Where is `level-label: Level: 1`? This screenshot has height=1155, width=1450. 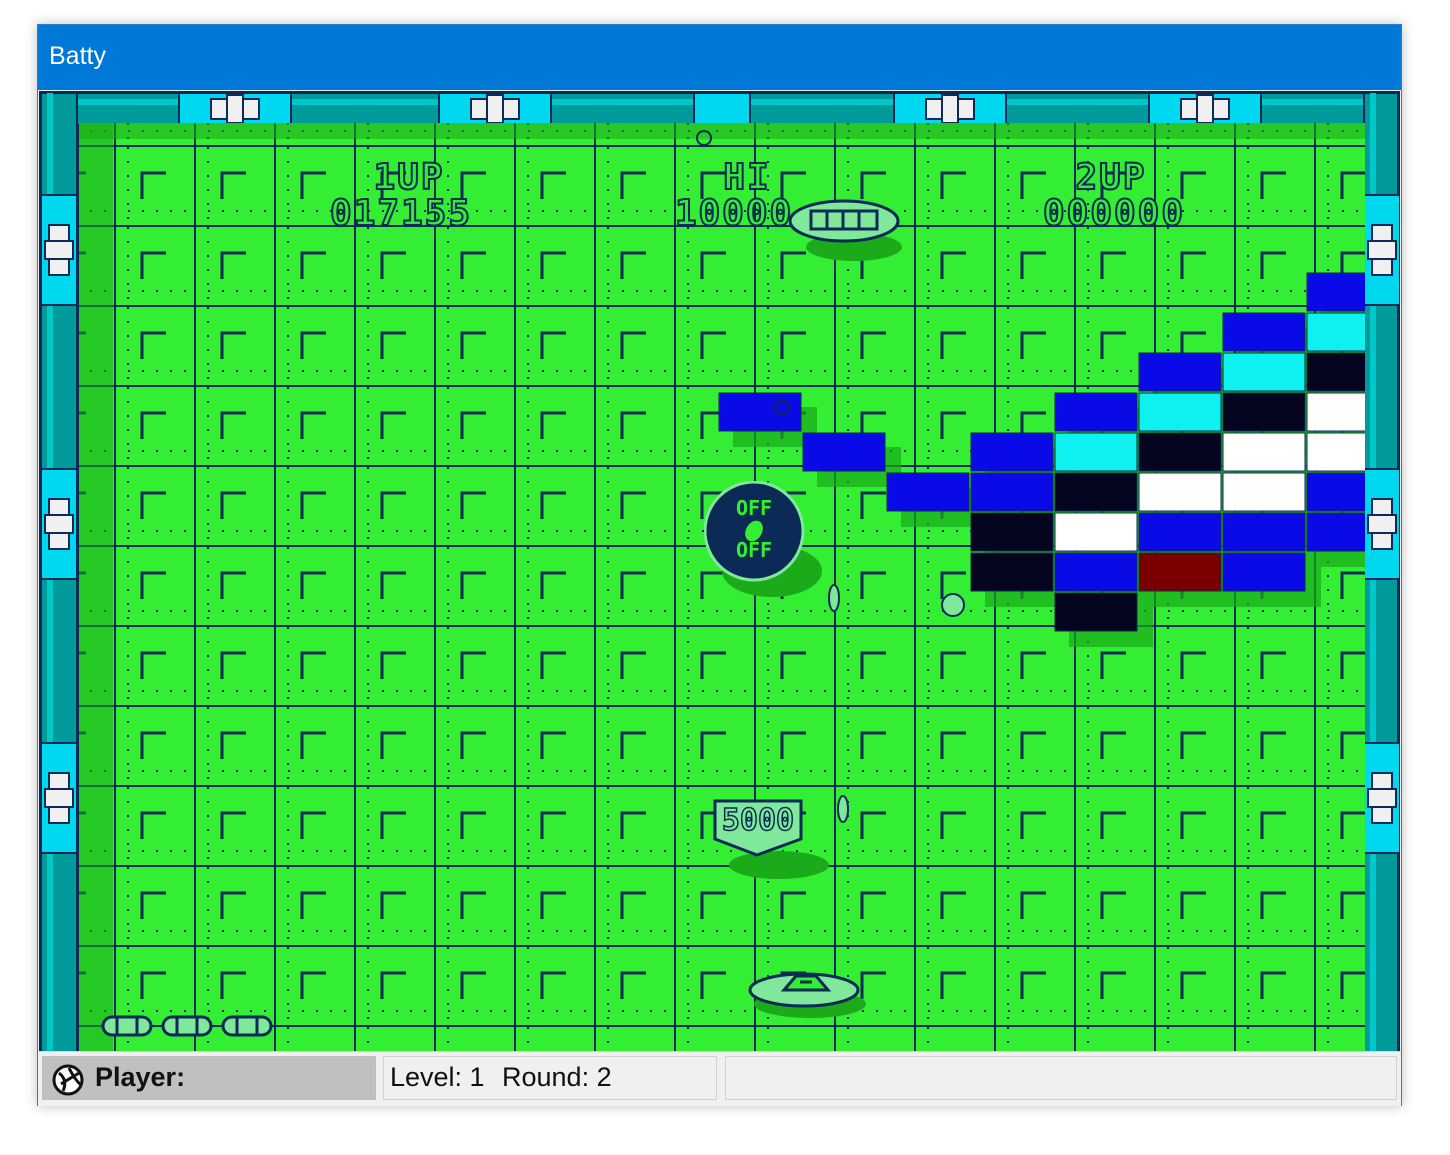 level-label: Level: 1 is located at coordinates (437, 1077).